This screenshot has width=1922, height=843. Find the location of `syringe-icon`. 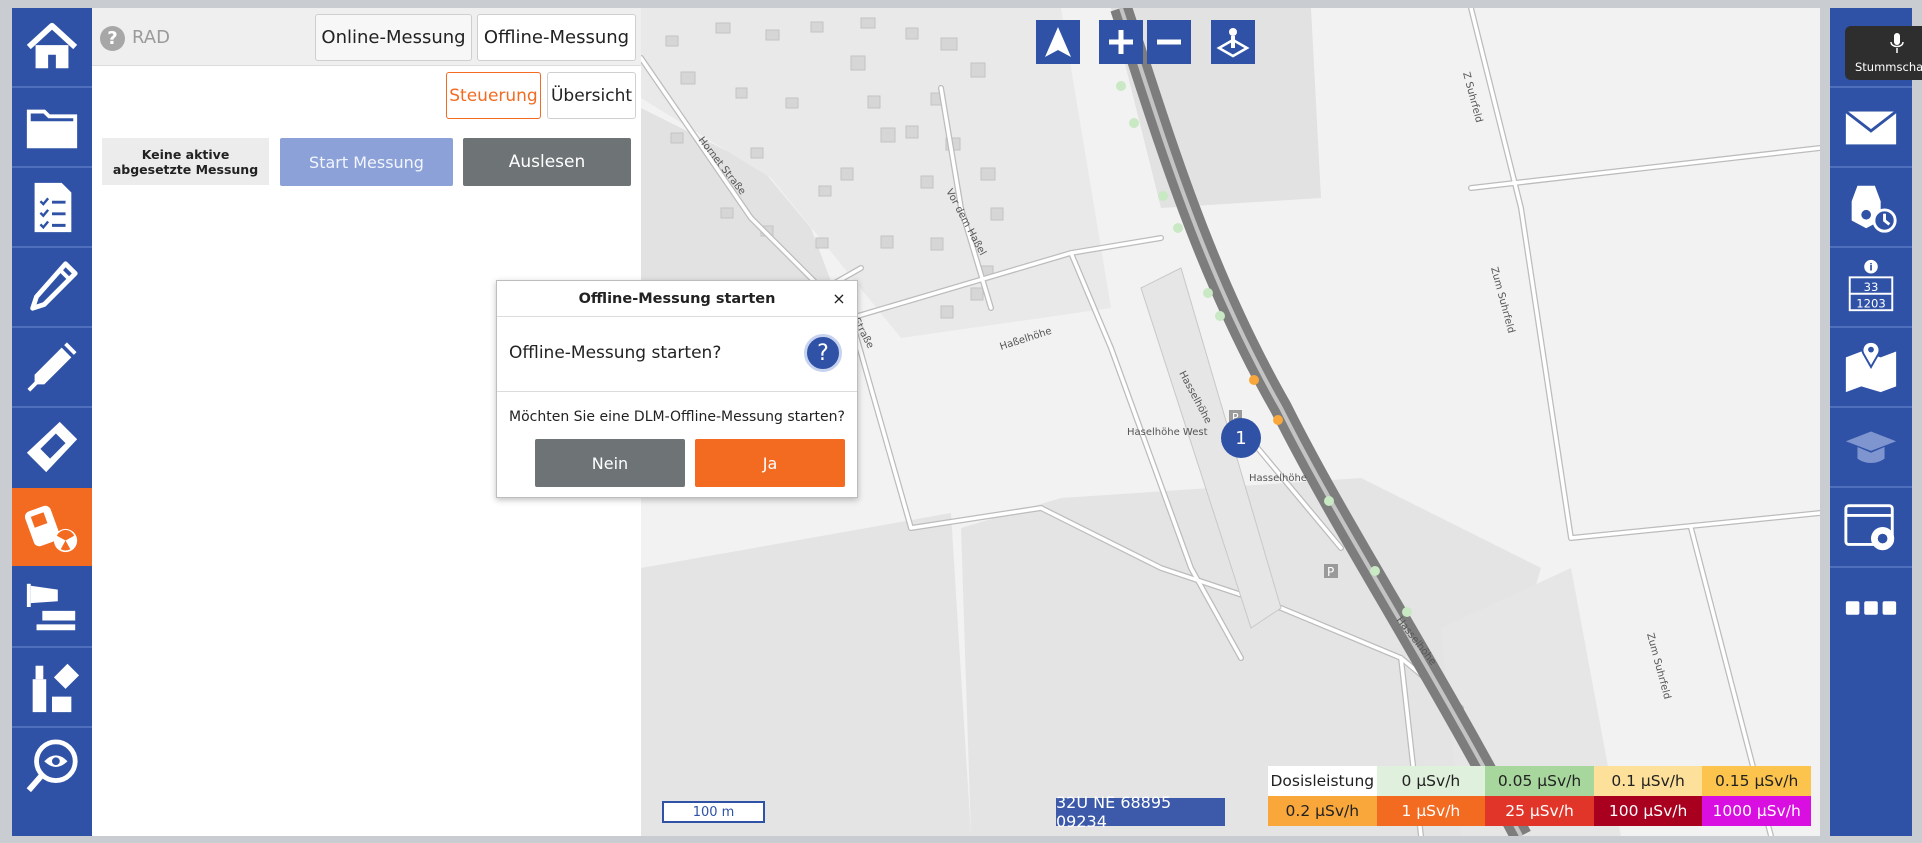

syringe-icon is located at coordinates (52, 367).